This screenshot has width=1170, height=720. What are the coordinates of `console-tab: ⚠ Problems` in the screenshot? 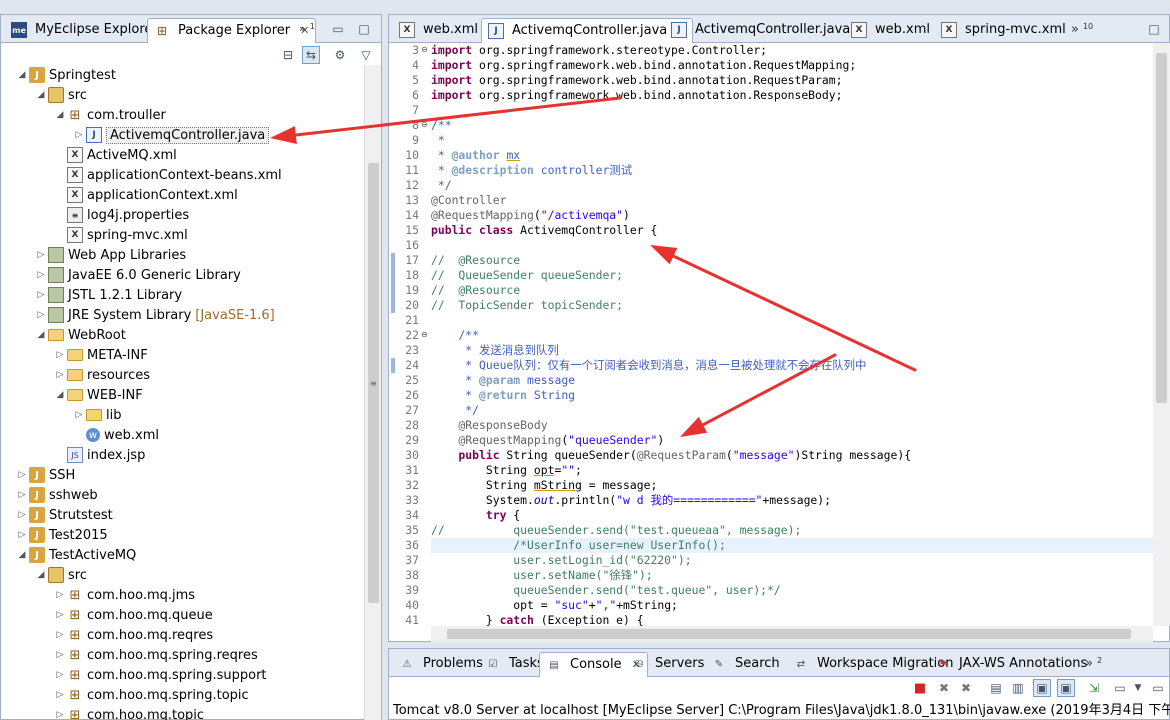 It's located at (441, 664).